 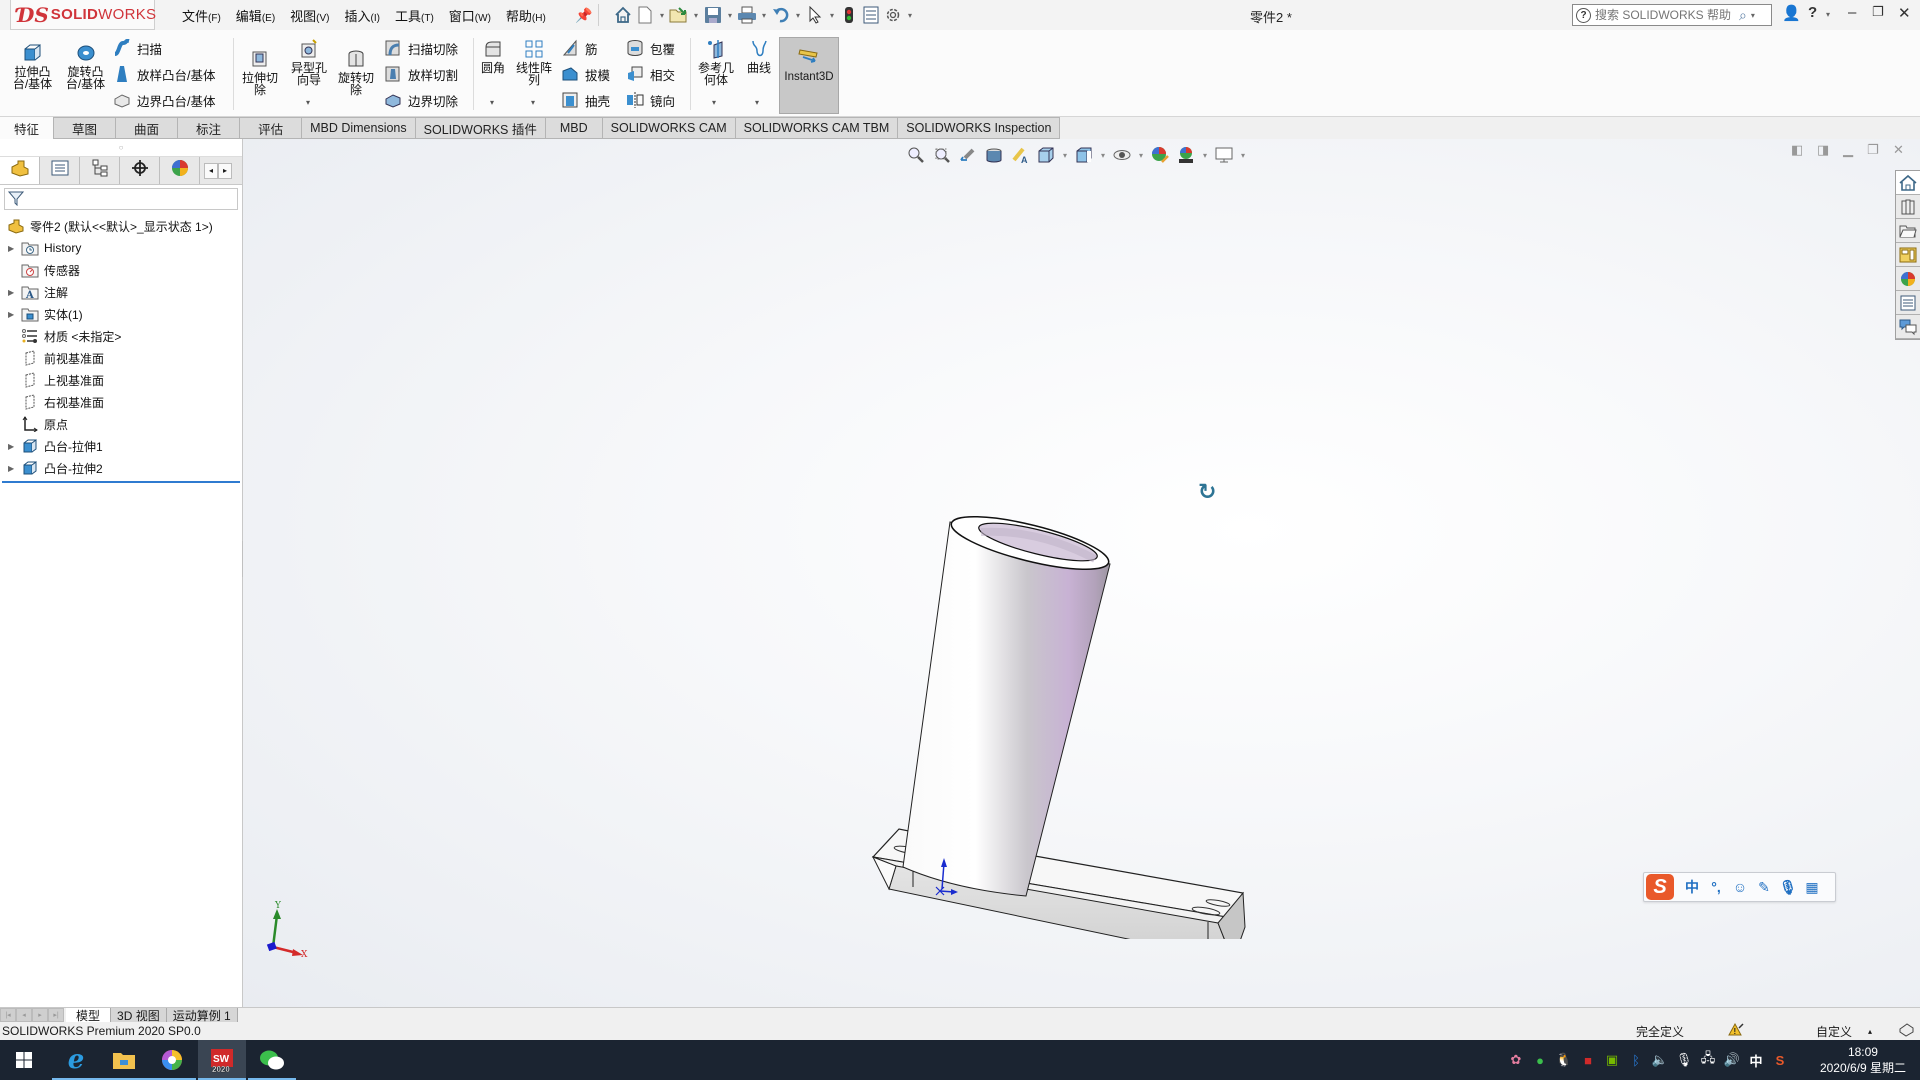 What do you see at coordinates (1756, 1060) in the screenshot?
I see `tray-input-language: 中` at bounding box center [1756, 1060].